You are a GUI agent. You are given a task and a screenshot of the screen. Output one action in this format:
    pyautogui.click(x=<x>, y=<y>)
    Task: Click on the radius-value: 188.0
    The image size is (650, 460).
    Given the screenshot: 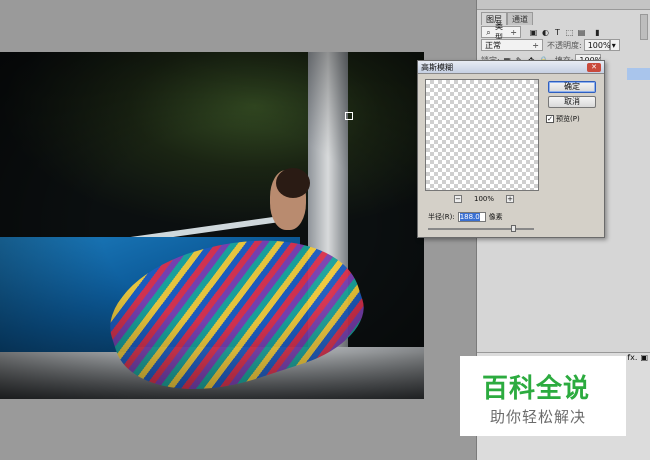 What is the action you would take?
    pyautogui.click(x=469, y=217)
    